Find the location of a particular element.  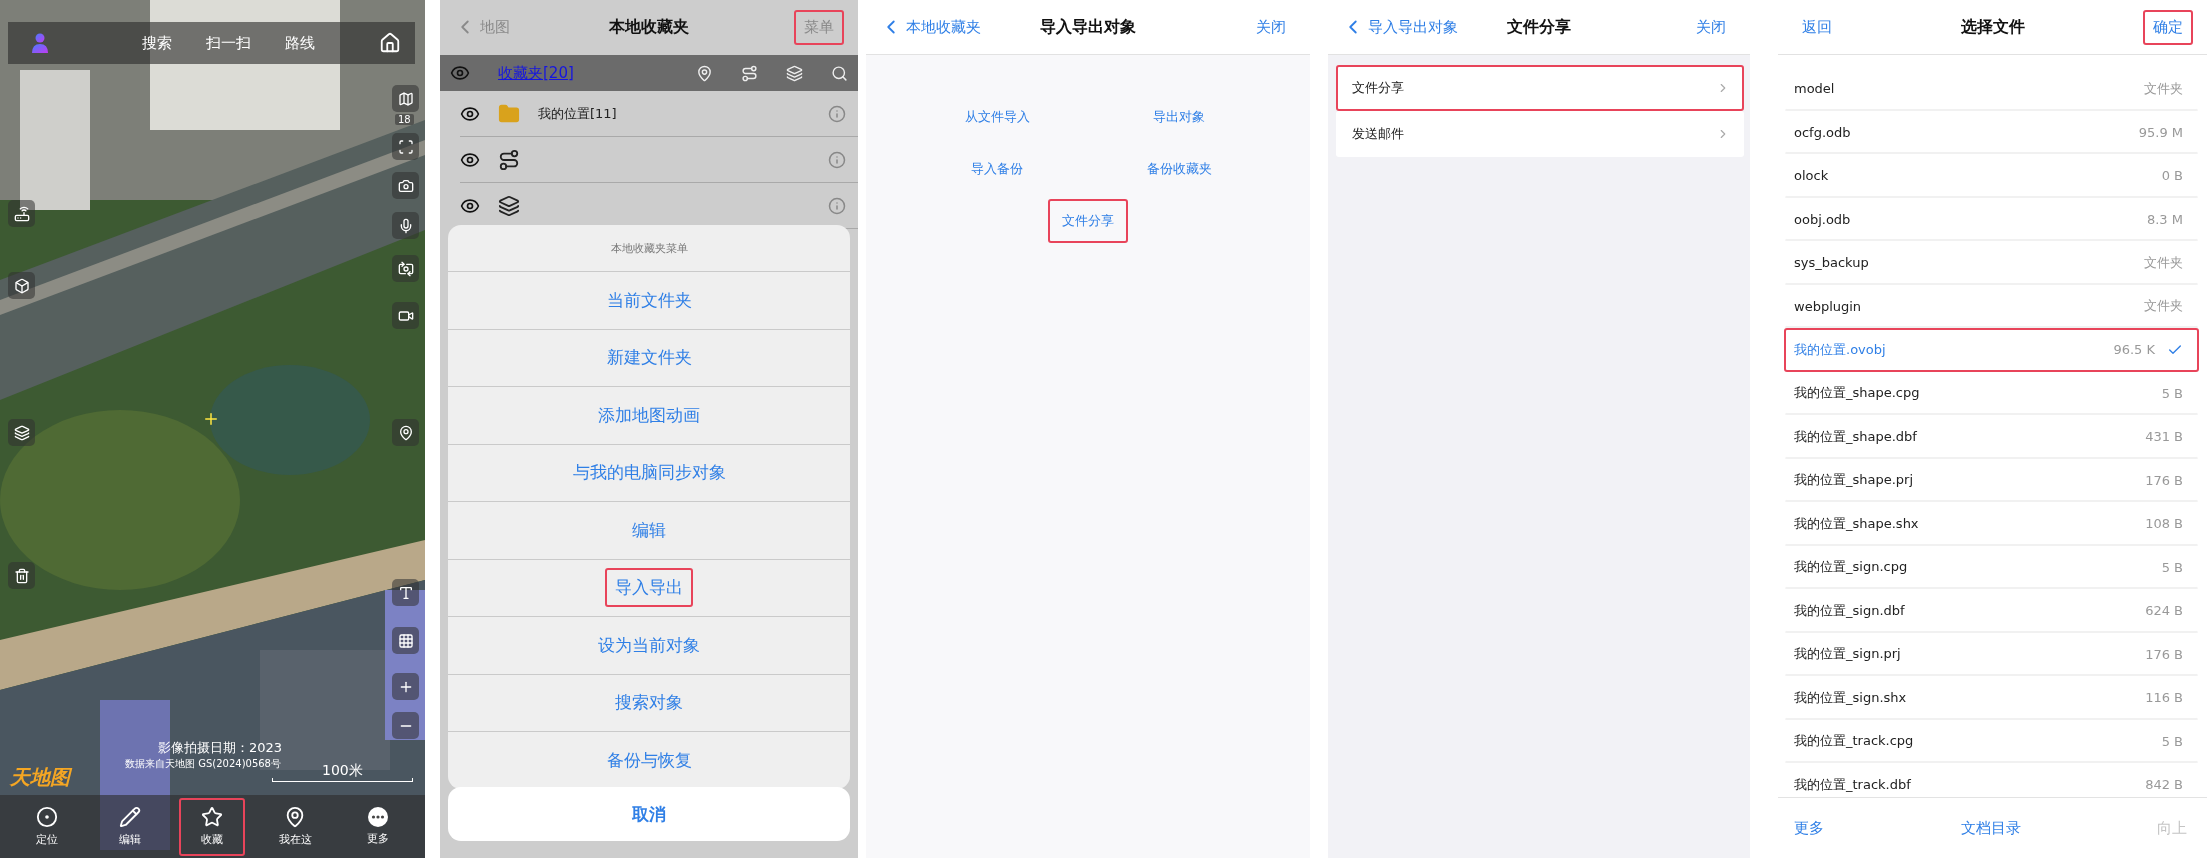

tab-button: 收藏 is located at coordinates (212, 826).